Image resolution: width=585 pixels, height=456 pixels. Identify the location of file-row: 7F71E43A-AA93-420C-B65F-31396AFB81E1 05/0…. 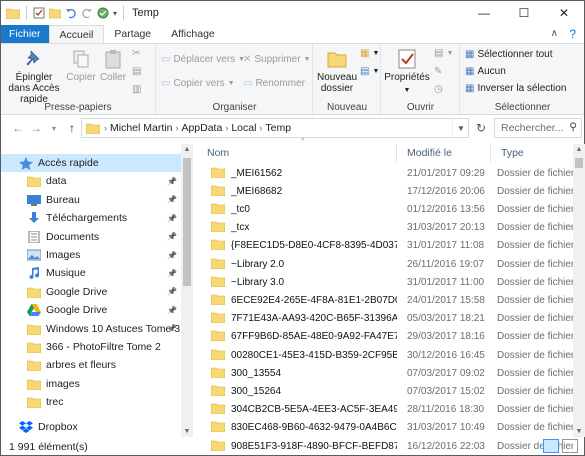
(385, 319).